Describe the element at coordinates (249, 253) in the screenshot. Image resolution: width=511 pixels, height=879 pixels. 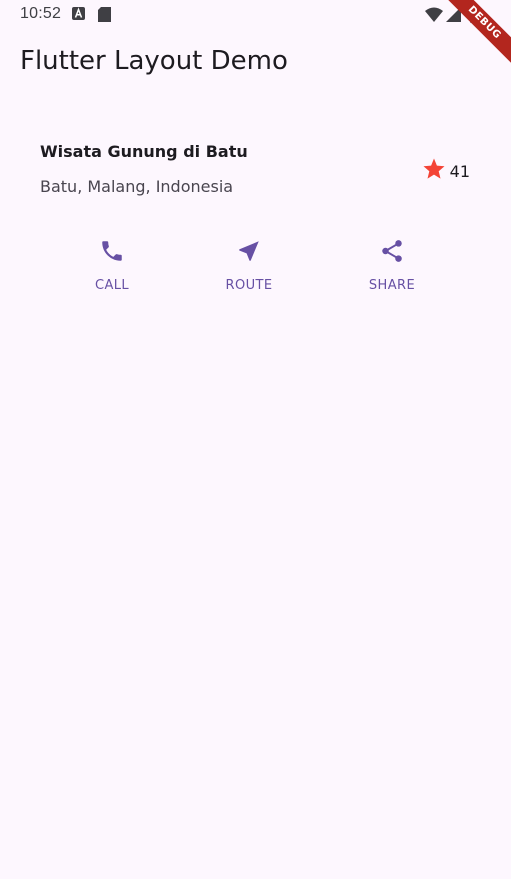
I see `navigation-icon` at that location.